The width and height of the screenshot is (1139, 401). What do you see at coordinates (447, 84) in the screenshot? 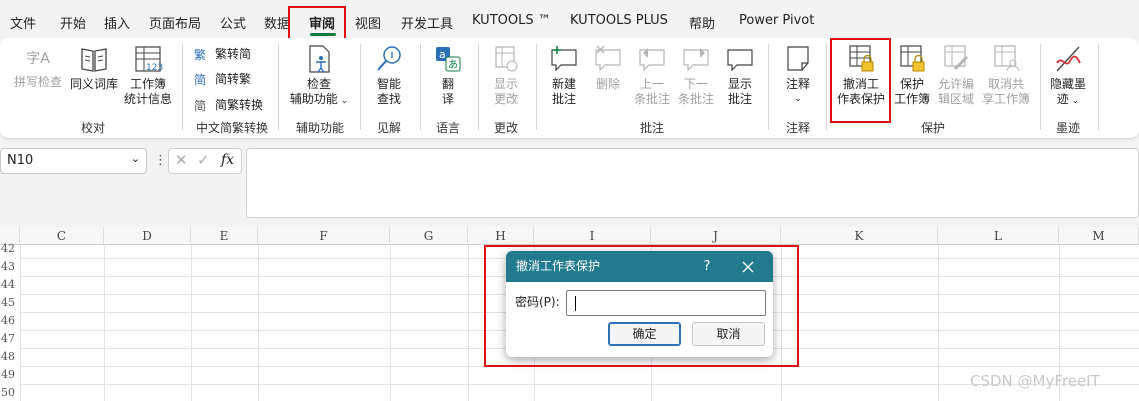
I see `translate-label-1: 翻` at bounding box center [447, 84].